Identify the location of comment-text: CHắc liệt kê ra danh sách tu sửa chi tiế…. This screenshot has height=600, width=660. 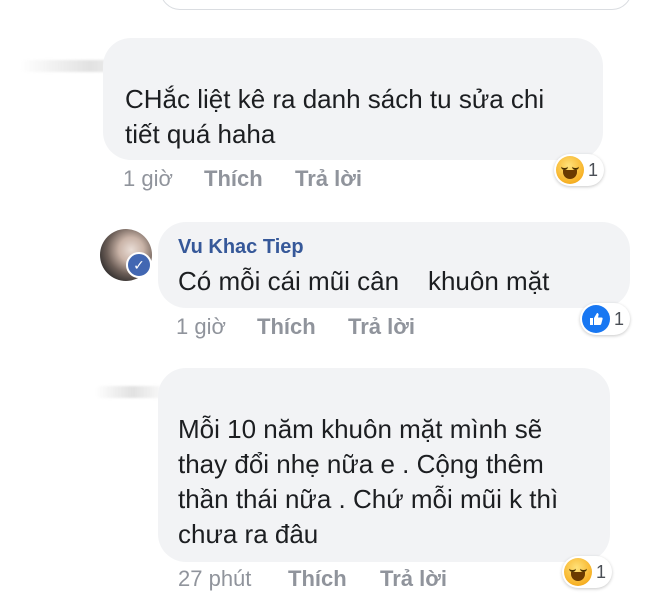
(335, 116).